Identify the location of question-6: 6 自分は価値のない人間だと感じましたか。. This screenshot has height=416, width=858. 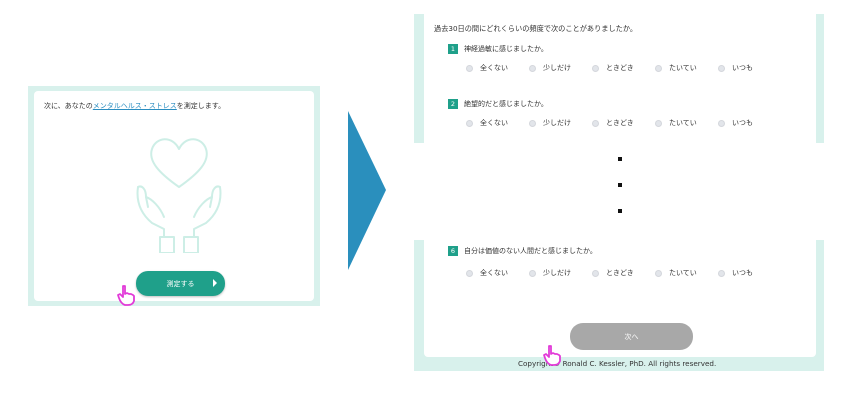
(522, 251).